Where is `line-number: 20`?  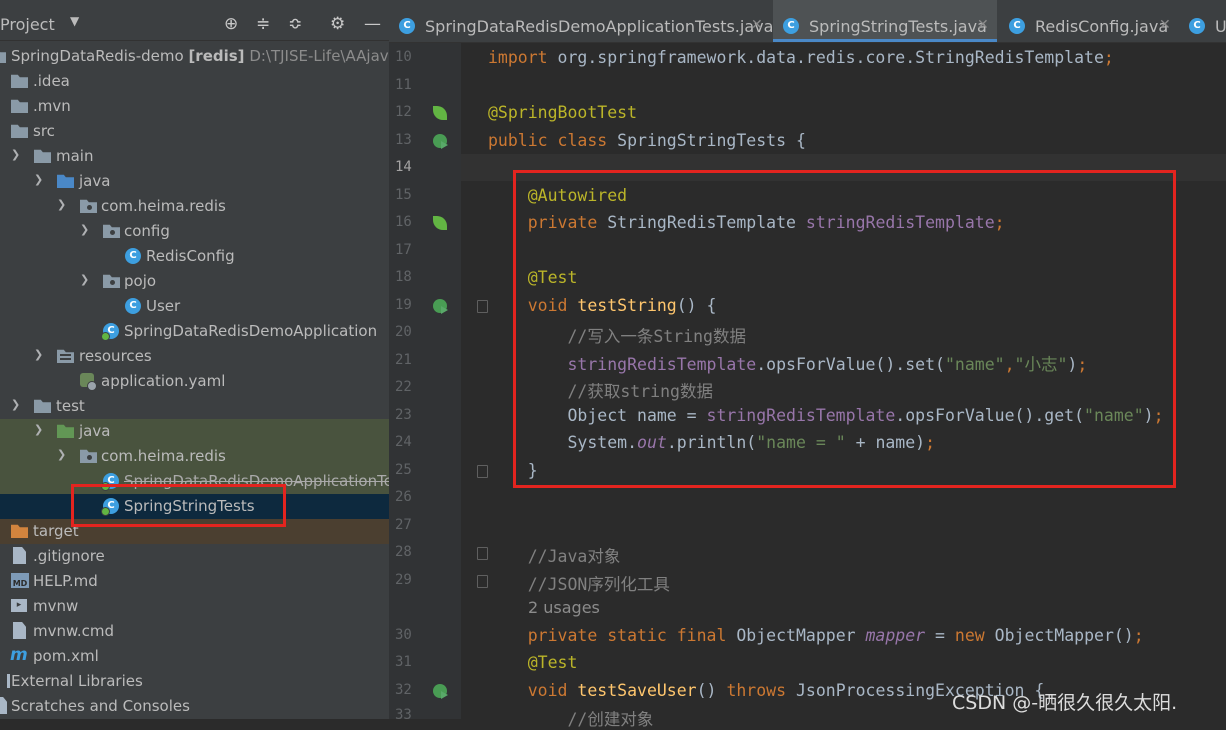
line-number: 20 is located at coordinates (403, 332).